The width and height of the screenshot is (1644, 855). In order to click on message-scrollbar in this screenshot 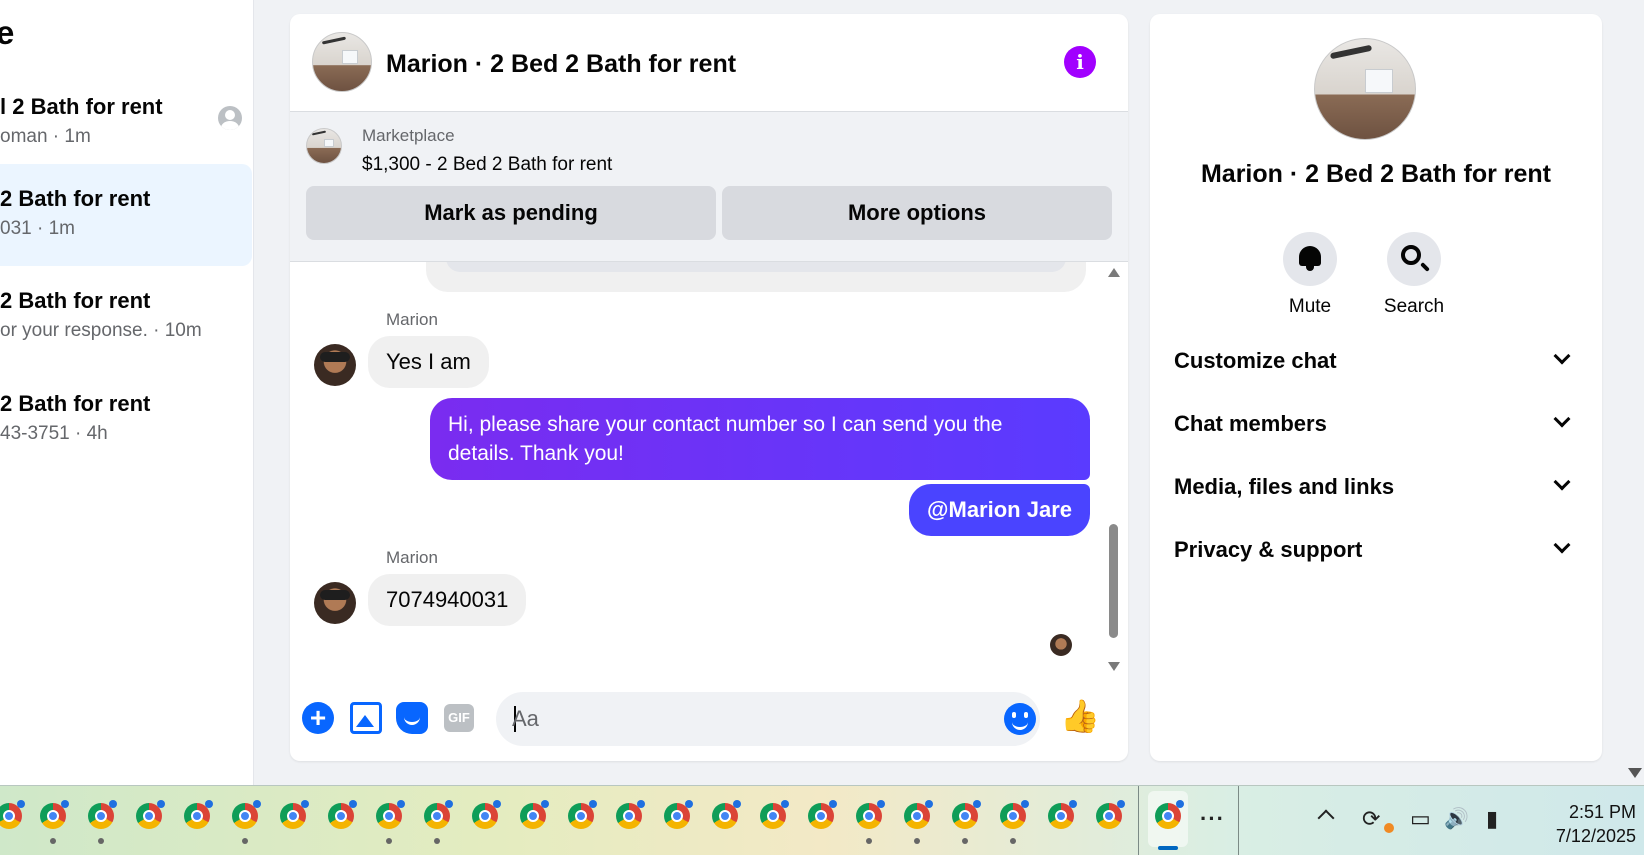, I will do `click(1114, 472)`.